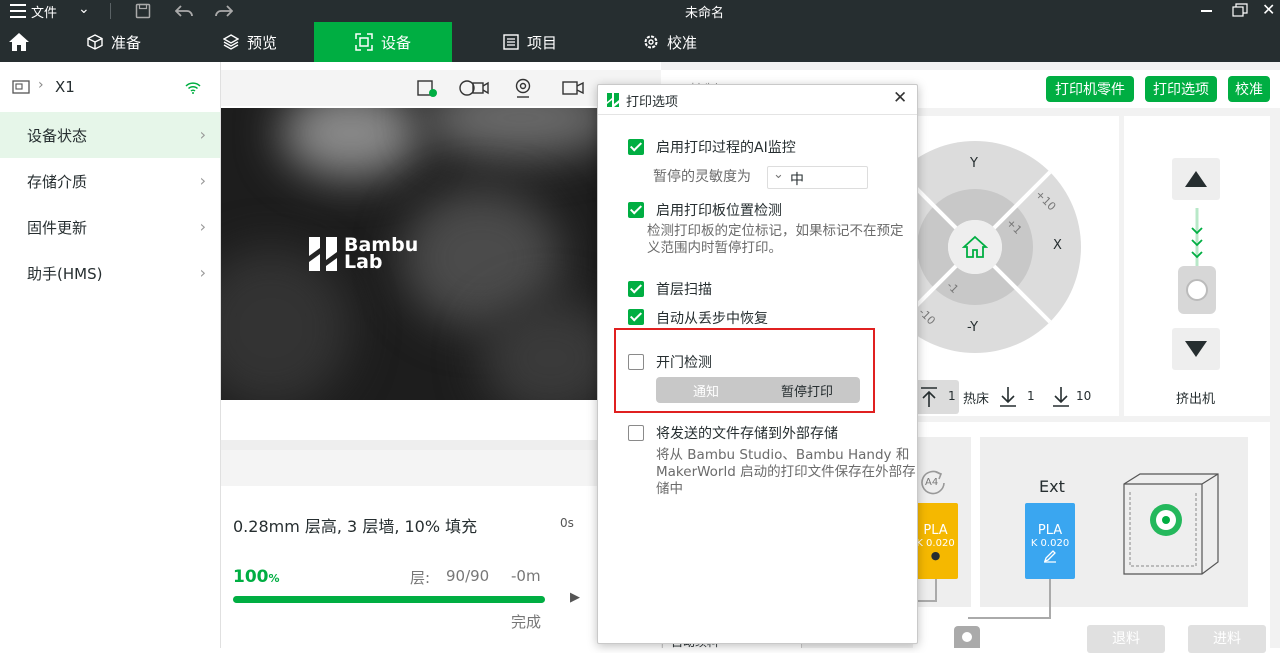 The image size is (1280, 653). What do you see at coordinates (1050, 556) in the screenshot?
I see `edit-icon` at bounding box center [1050, 556].